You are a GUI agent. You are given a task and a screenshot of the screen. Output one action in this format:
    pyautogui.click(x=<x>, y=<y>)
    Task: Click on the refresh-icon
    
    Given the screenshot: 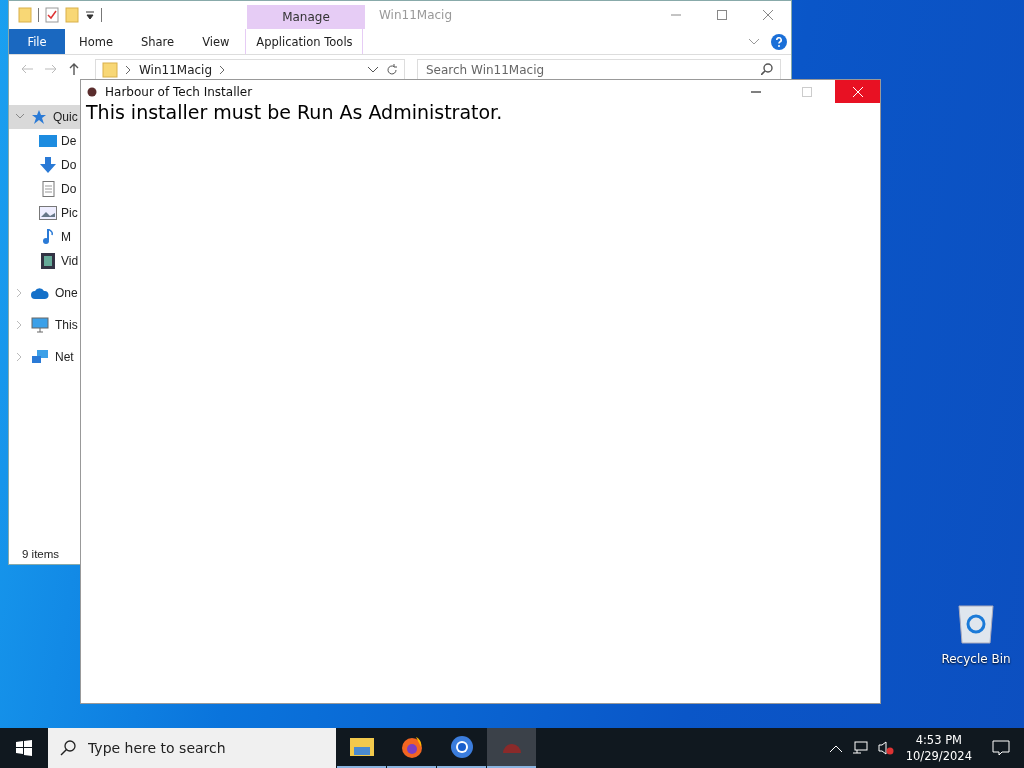 What is the action you would take?
    pyautogui.click(x=392, y=69)
    